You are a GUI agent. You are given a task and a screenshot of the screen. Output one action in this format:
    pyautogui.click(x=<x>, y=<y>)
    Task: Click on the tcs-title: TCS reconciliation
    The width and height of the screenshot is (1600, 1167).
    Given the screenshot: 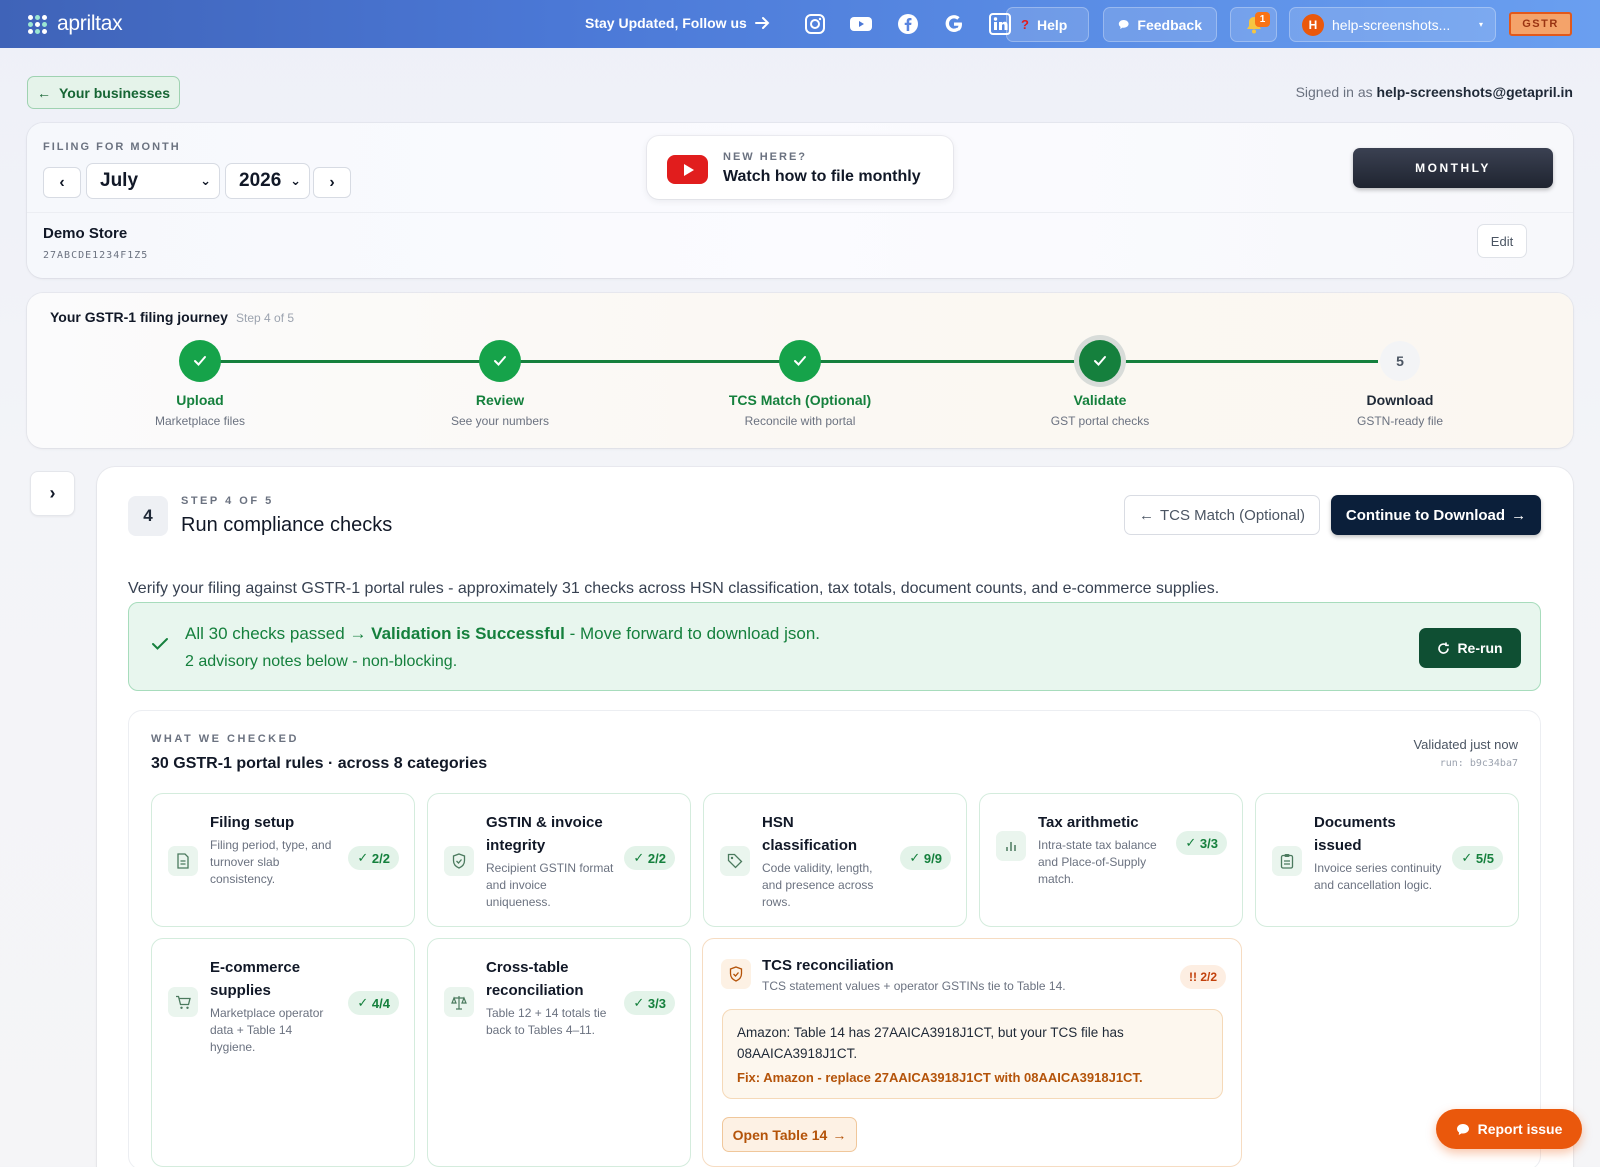 What is the action you would take?
    pyautogui.click(x=828, y=965)
    